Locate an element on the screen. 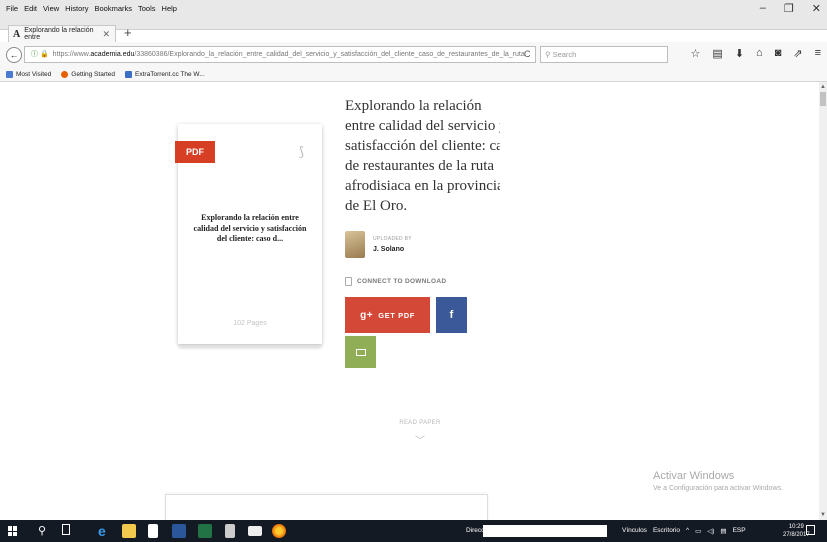  menu-tools: Tools is located at coordinates (147, 8).